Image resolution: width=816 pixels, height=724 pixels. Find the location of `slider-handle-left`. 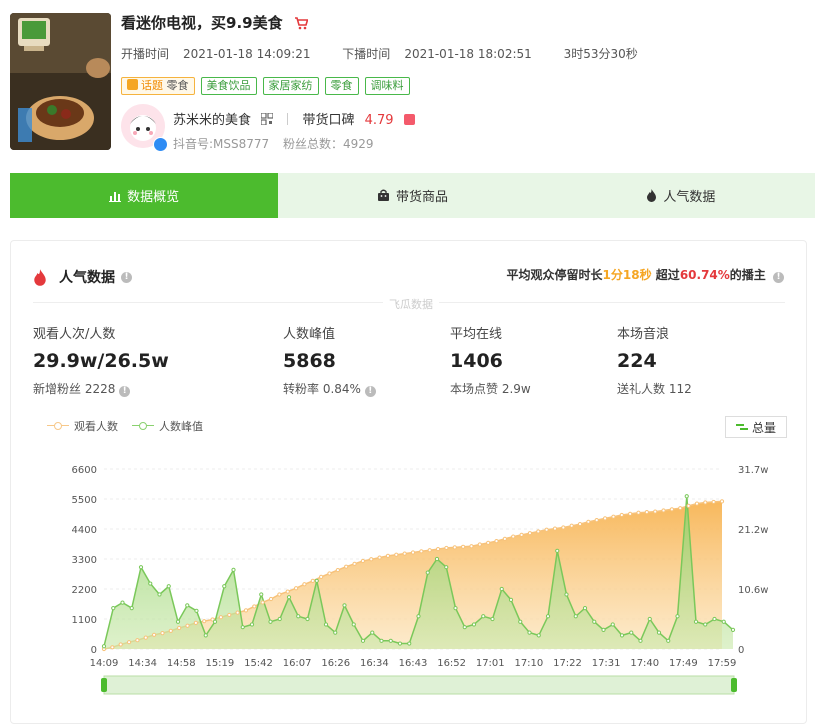

slider-handle-left is located at coordinates (104, 685).